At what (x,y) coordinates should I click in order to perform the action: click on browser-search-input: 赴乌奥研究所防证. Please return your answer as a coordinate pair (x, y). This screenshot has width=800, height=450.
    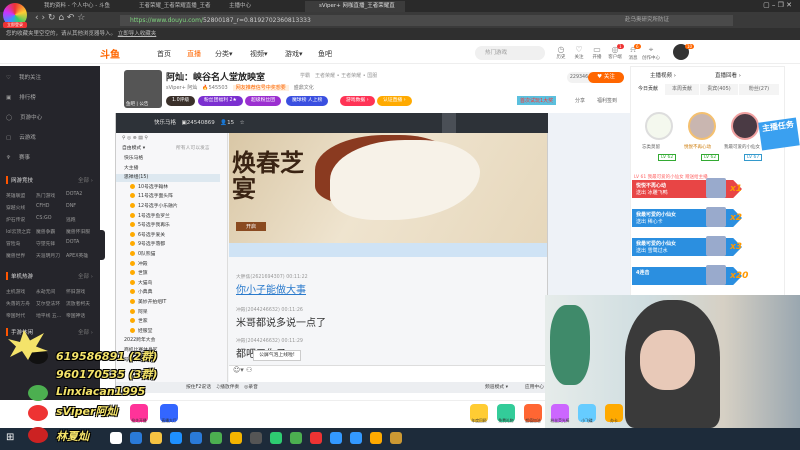
    Looking at the image, I should click on (673, 20).